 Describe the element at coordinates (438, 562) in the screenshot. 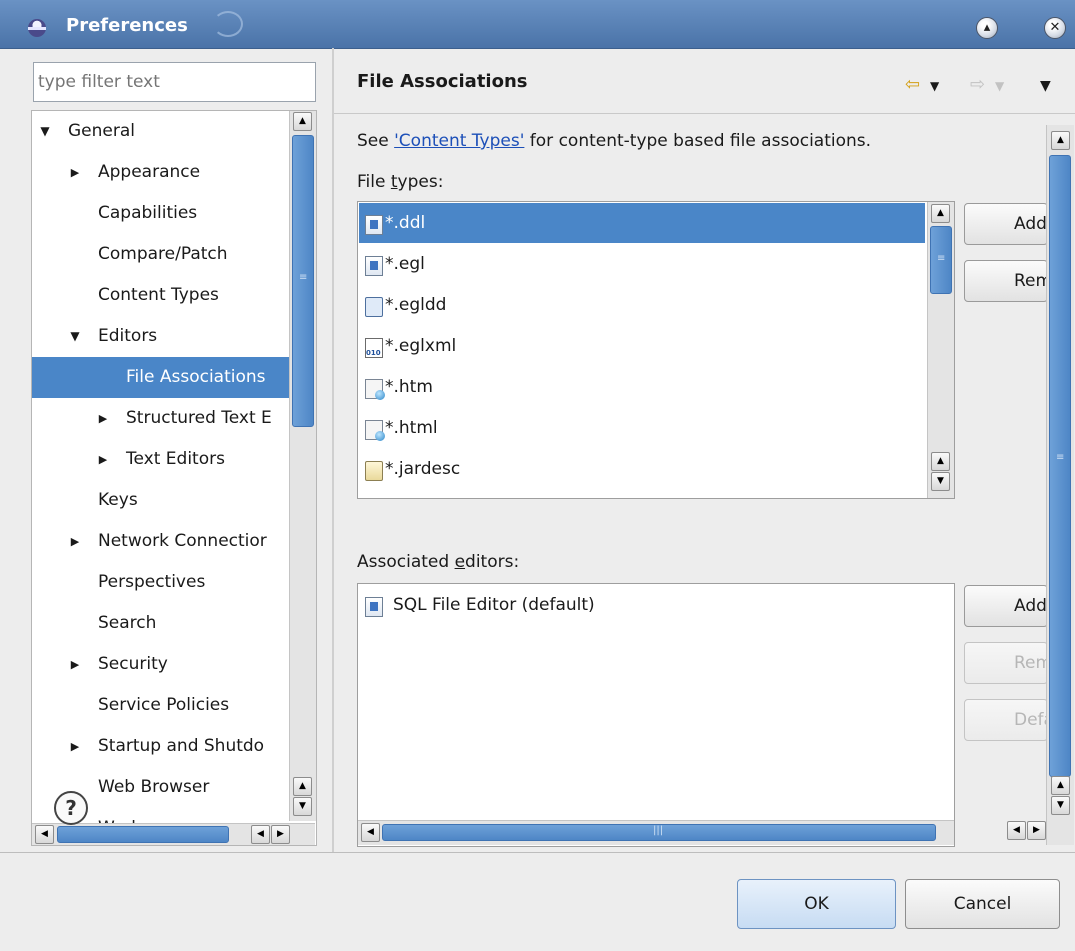

I see `associated-editors-label: Associated editors:` at that location.